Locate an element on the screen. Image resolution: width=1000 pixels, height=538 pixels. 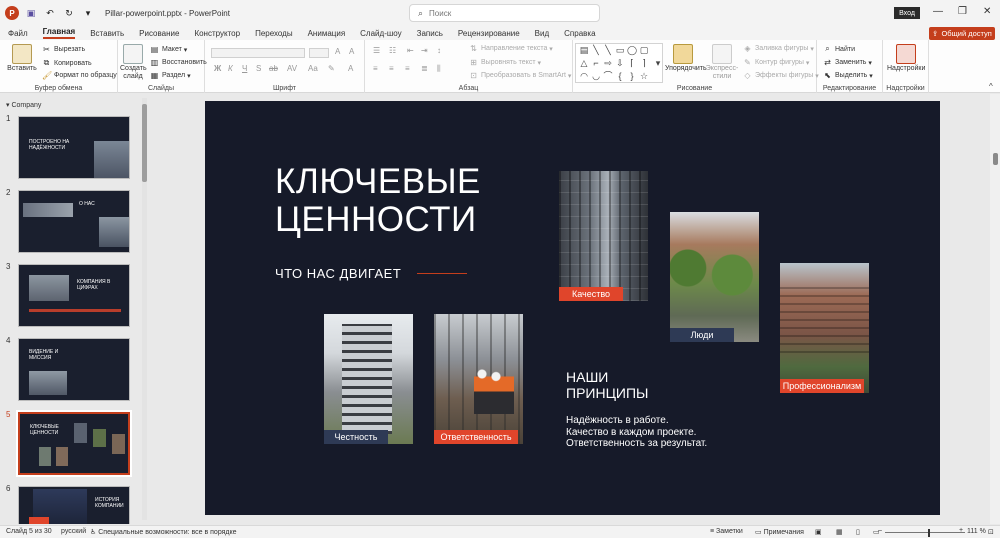
shapes-gallery: ▤ ╲ ╲ ▭ ◯ ▢ △ ⌐ ⇨ ⇩ ⌈ ⌉ ◠ ◡ ⌒ { } ☆ ▾ is located at coordinates (619, 63).